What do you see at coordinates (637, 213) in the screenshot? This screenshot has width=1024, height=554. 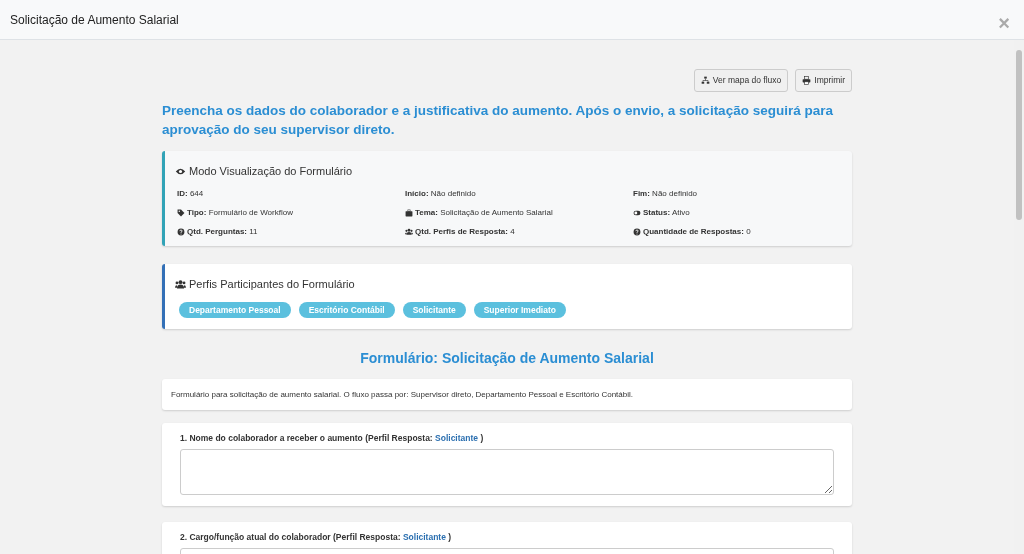 I see `toggle-icon` at bounding box center [637, 213].